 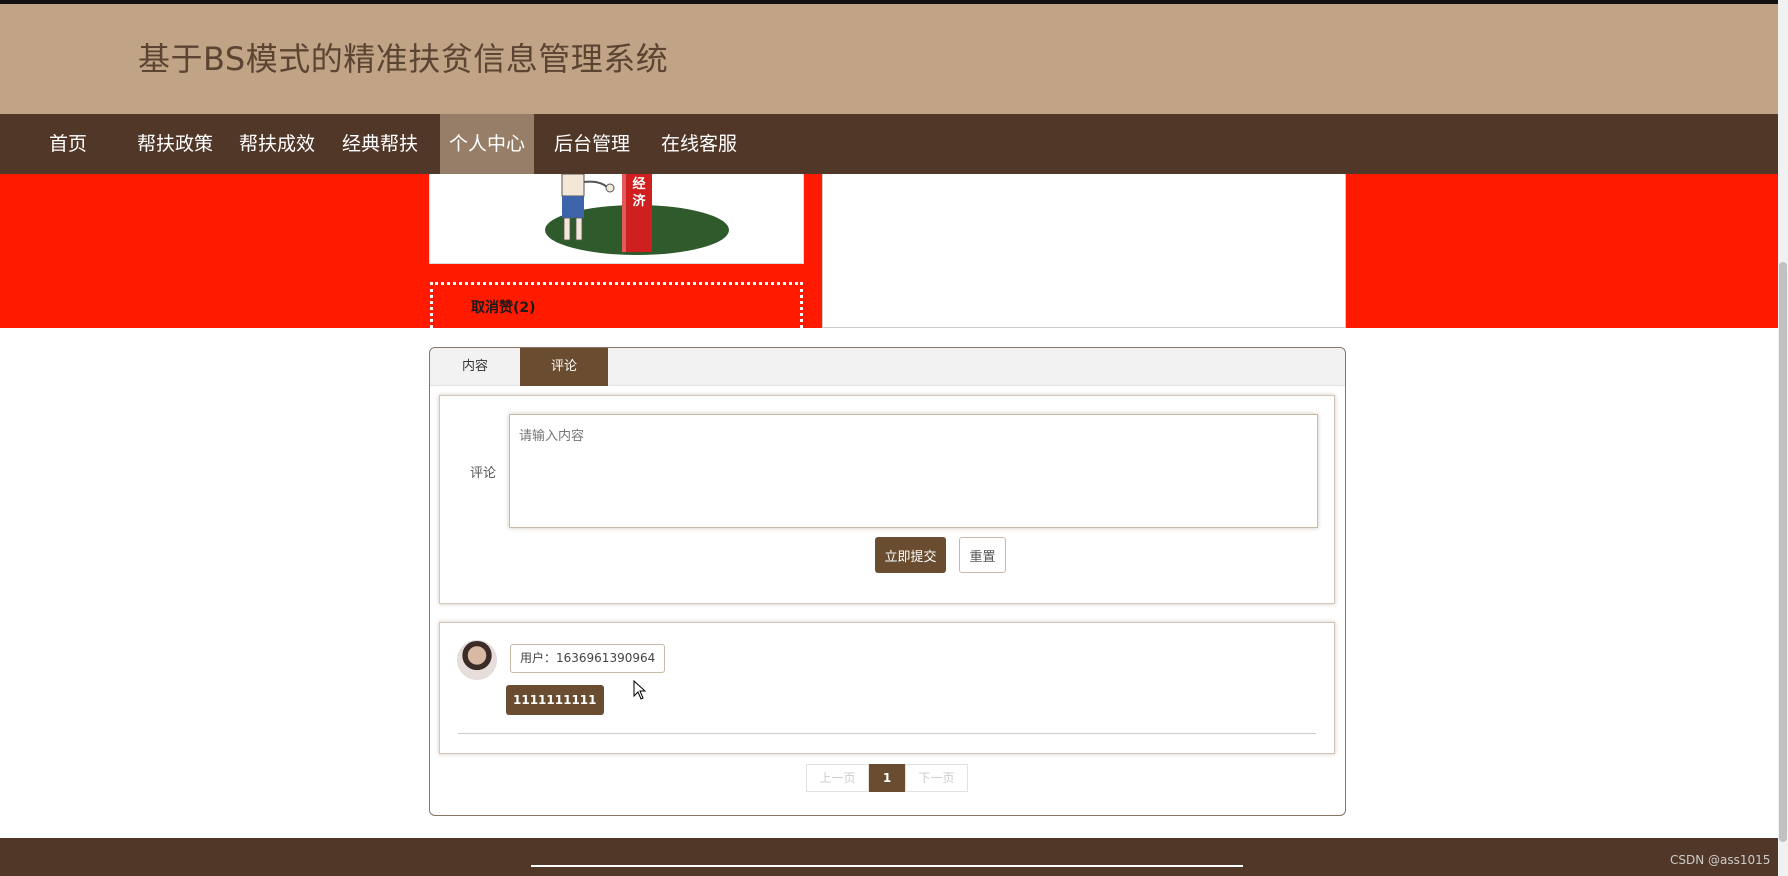 What do you see at coordinates (175, 144) in the screenshot?
I see `nav-item-policy: 帮扶政策` at bounding box center [175, 144].